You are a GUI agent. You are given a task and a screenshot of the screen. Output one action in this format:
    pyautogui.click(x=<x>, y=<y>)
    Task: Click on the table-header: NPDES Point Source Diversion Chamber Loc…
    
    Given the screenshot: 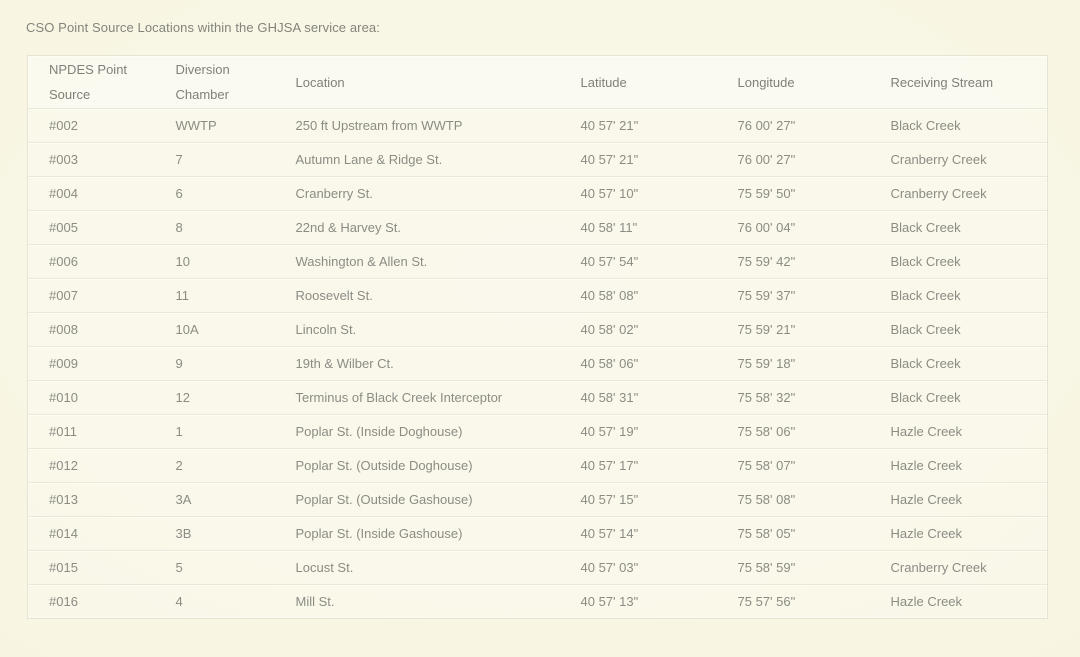 What is the action you would take?
    pyautogui.click(x=537, y=82)
    